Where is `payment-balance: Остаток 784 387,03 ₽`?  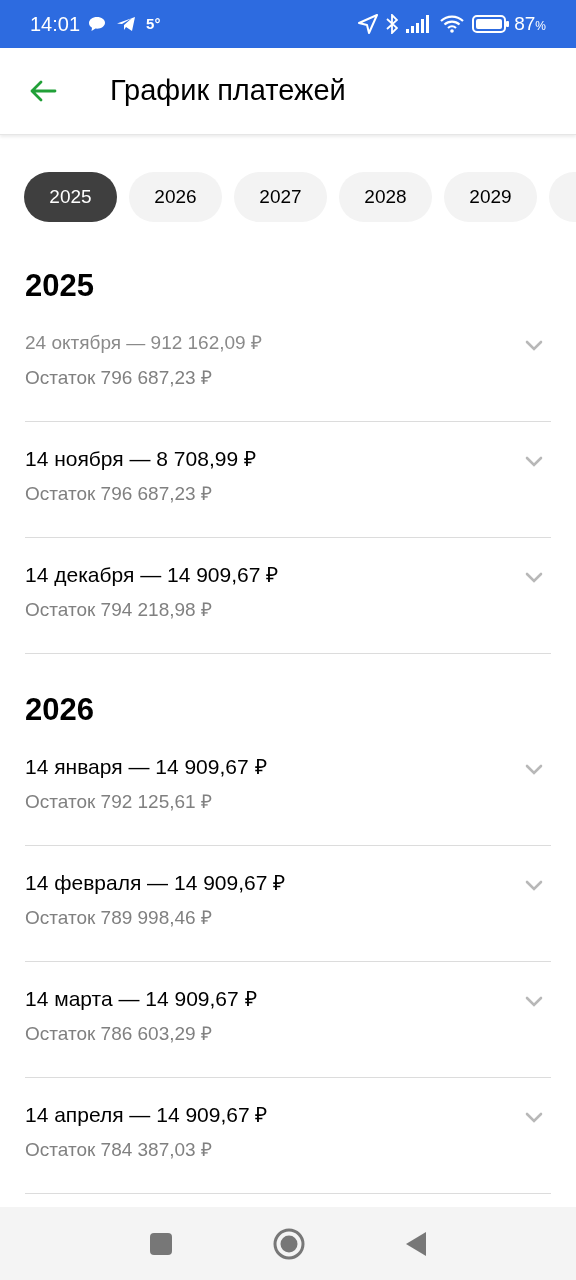
payment-balance: Остаток 784 387,03 ₽ is located at coordinates (119, 1150).